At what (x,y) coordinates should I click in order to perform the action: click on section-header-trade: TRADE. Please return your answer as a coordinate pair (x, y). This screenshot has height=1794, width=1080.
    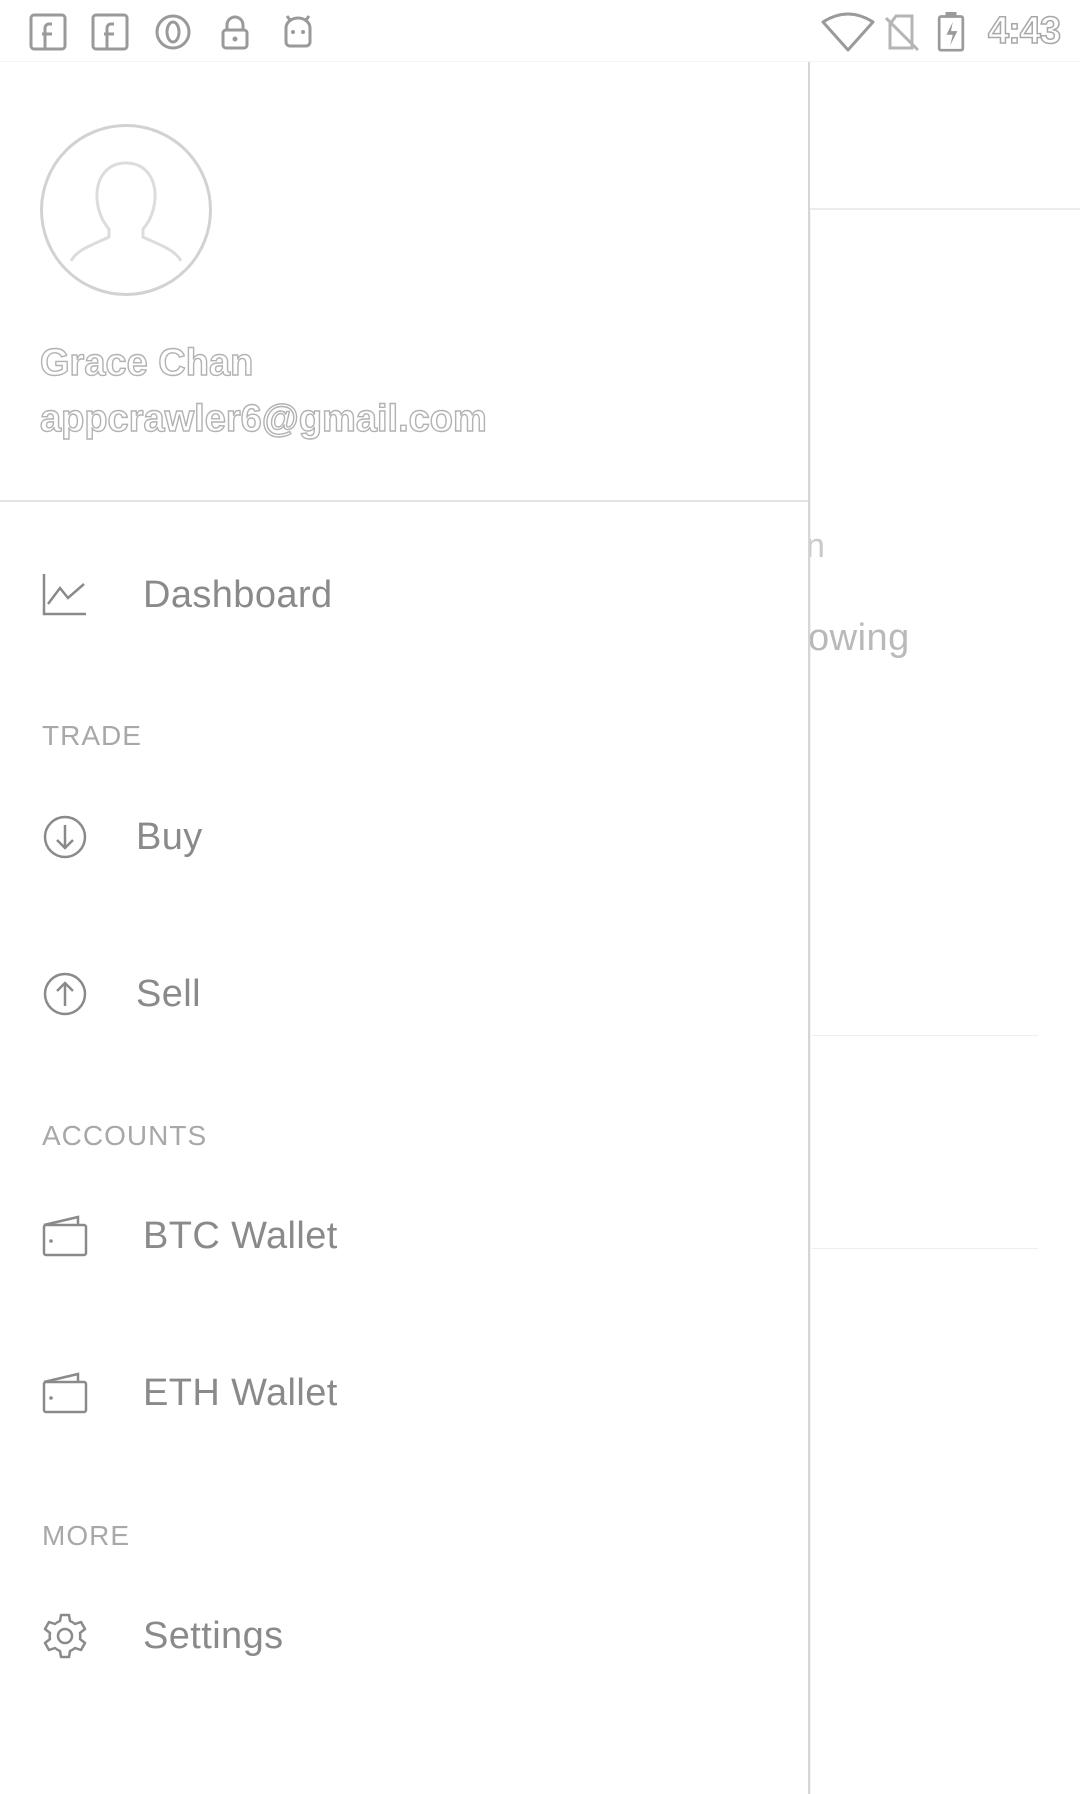
    Looking at the image, I should click on (92, 735).